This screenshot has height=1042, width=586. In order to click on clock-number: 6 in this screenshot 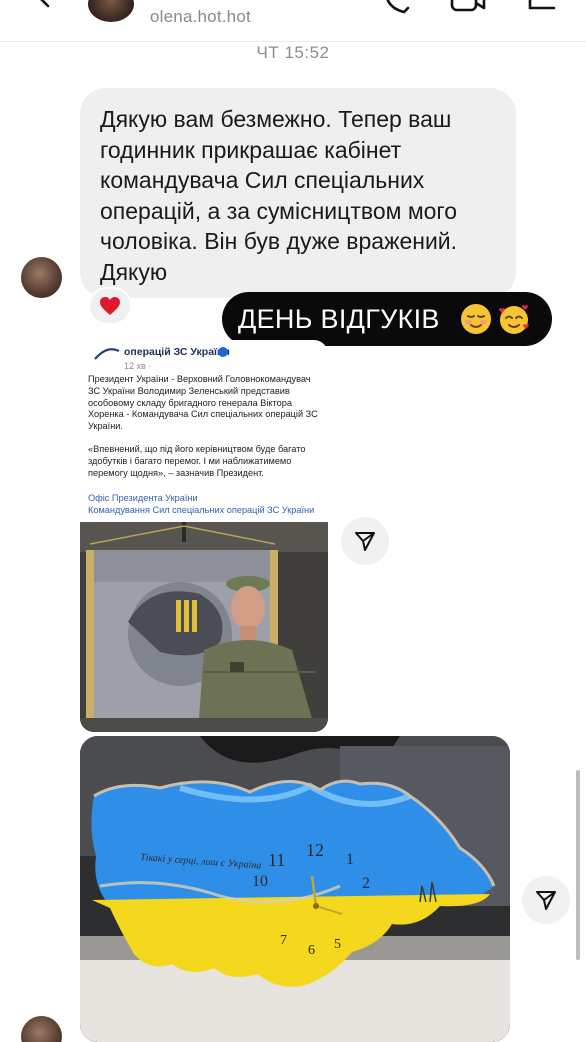, I will do `click(311, 950)`.